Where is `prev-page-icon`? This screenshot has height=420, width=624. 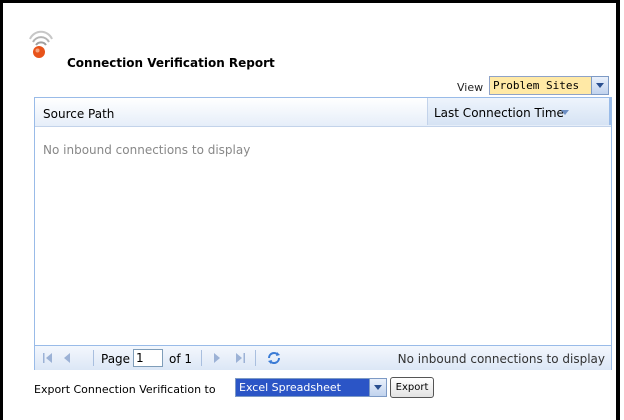
prev-page-icon is located at coordinates (67, 358).